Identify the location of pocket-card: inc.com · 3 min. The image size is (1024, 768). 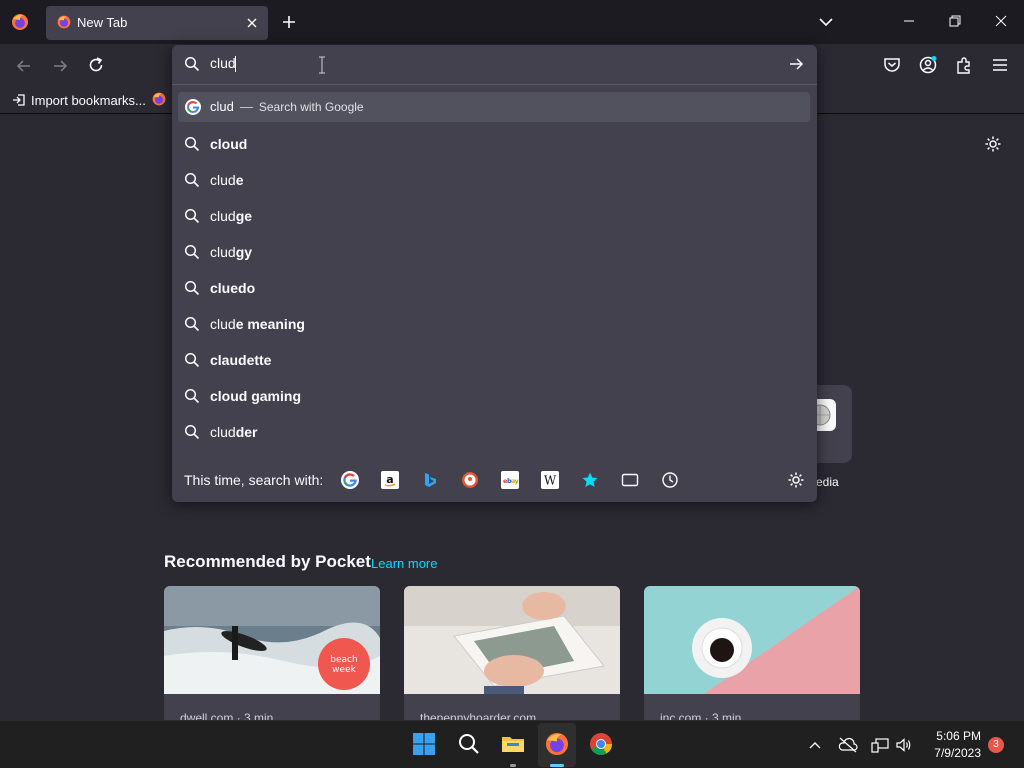
(752, 656).